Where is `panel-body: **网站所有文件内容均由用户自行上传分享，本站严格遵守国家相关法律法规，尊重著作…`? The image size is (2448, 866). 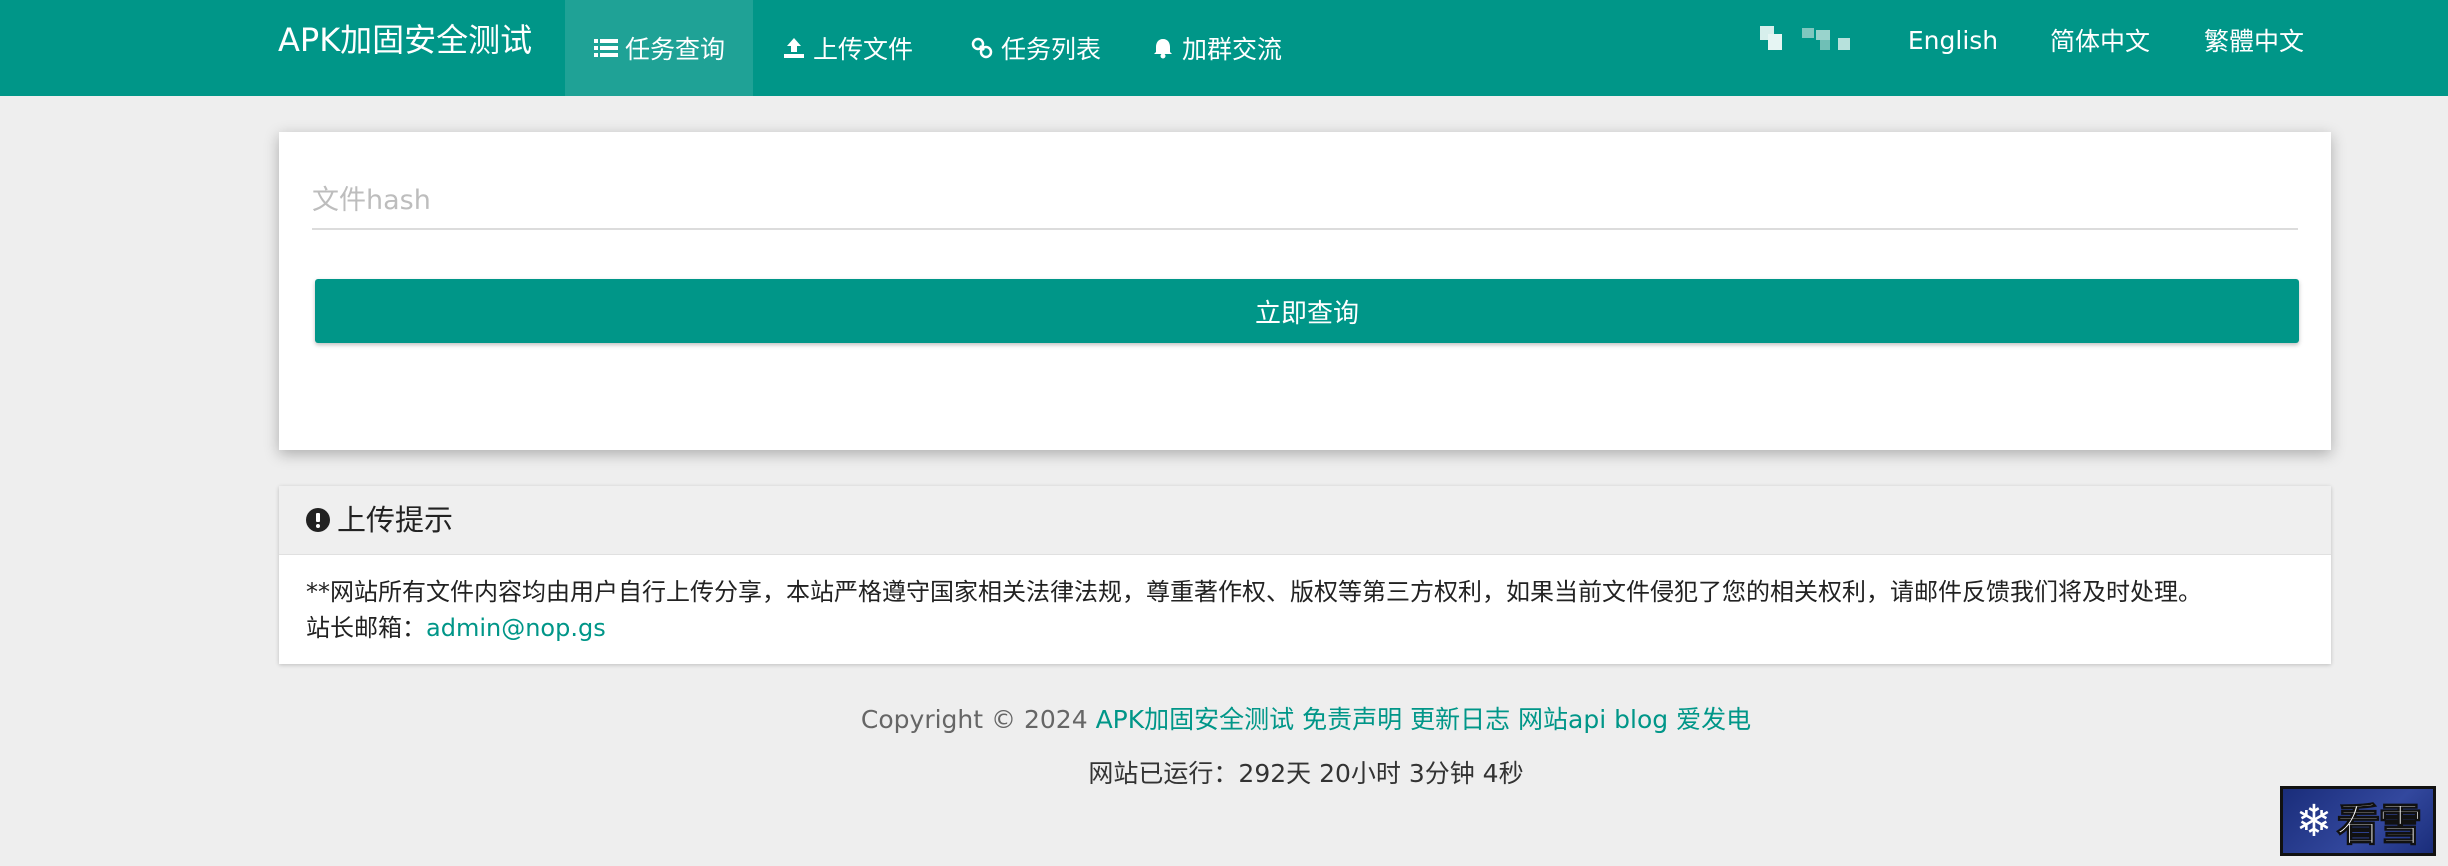 panel-body: **网站所有文件内容均由用户自行上传分享，本站严格遵守国家相关法律法规，尊重著作… is located at coordinates (1311, 610).